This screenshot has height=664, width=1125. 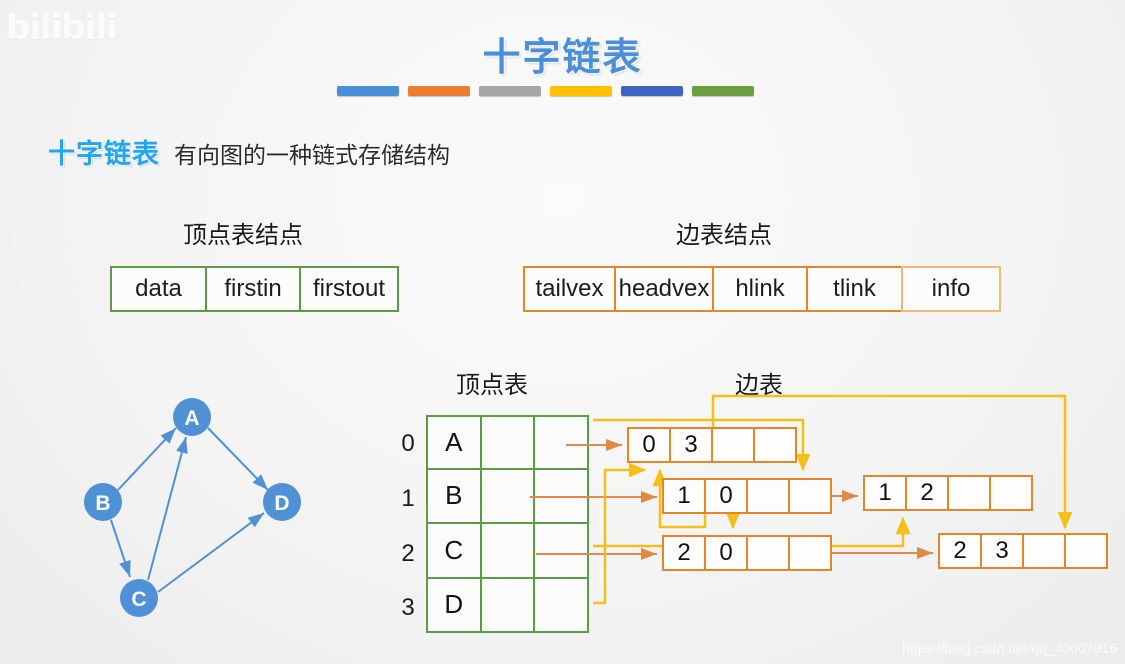 I want to click on edge-node-2-3: 2 3, so click(x=1023, y=551).